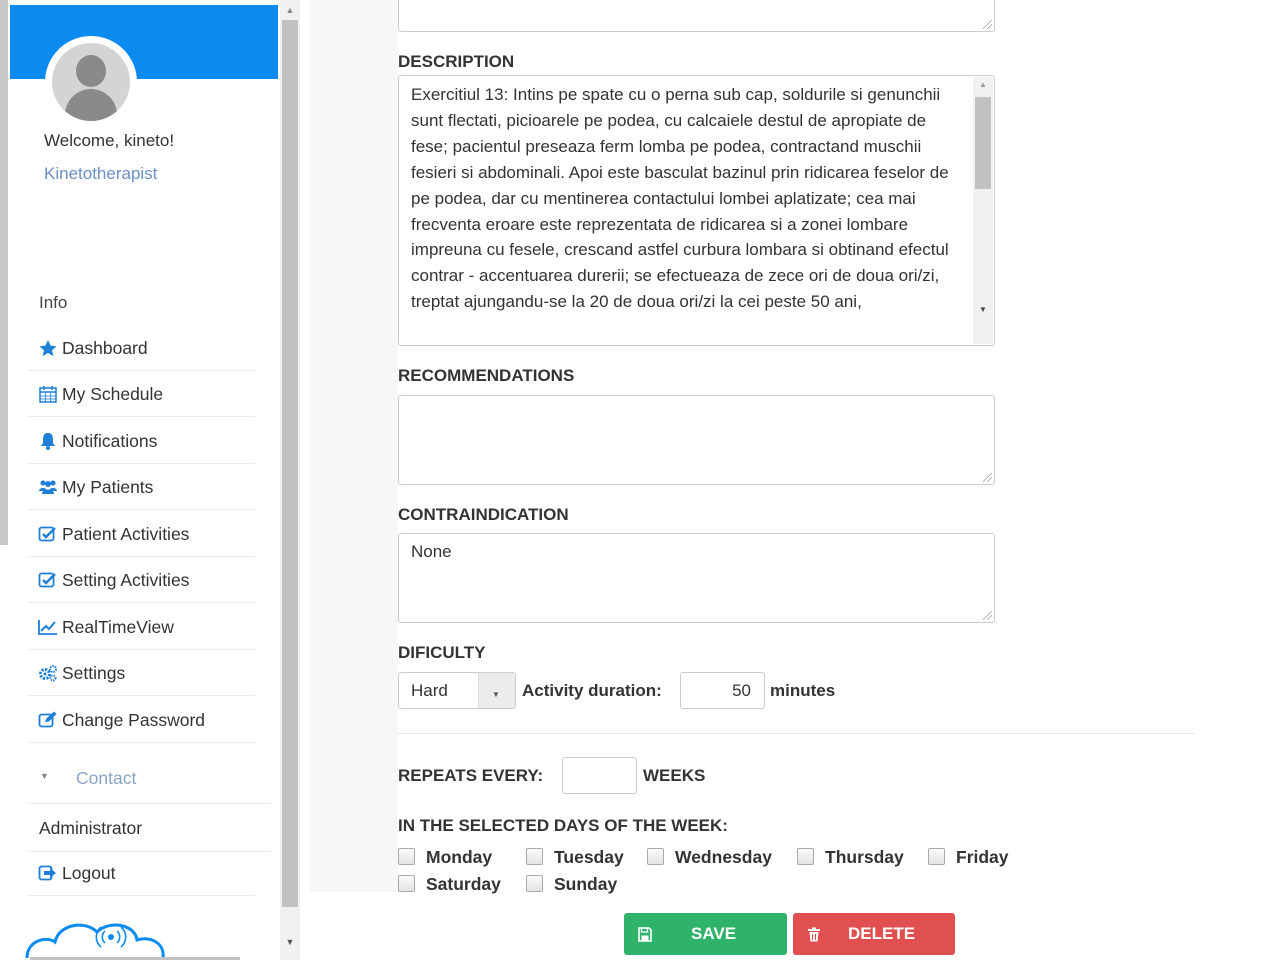 The image size is (1277, 960). Describe the element at coordinates (714, 933) in the screenshot. I see `save-label: SAVE` at that location.